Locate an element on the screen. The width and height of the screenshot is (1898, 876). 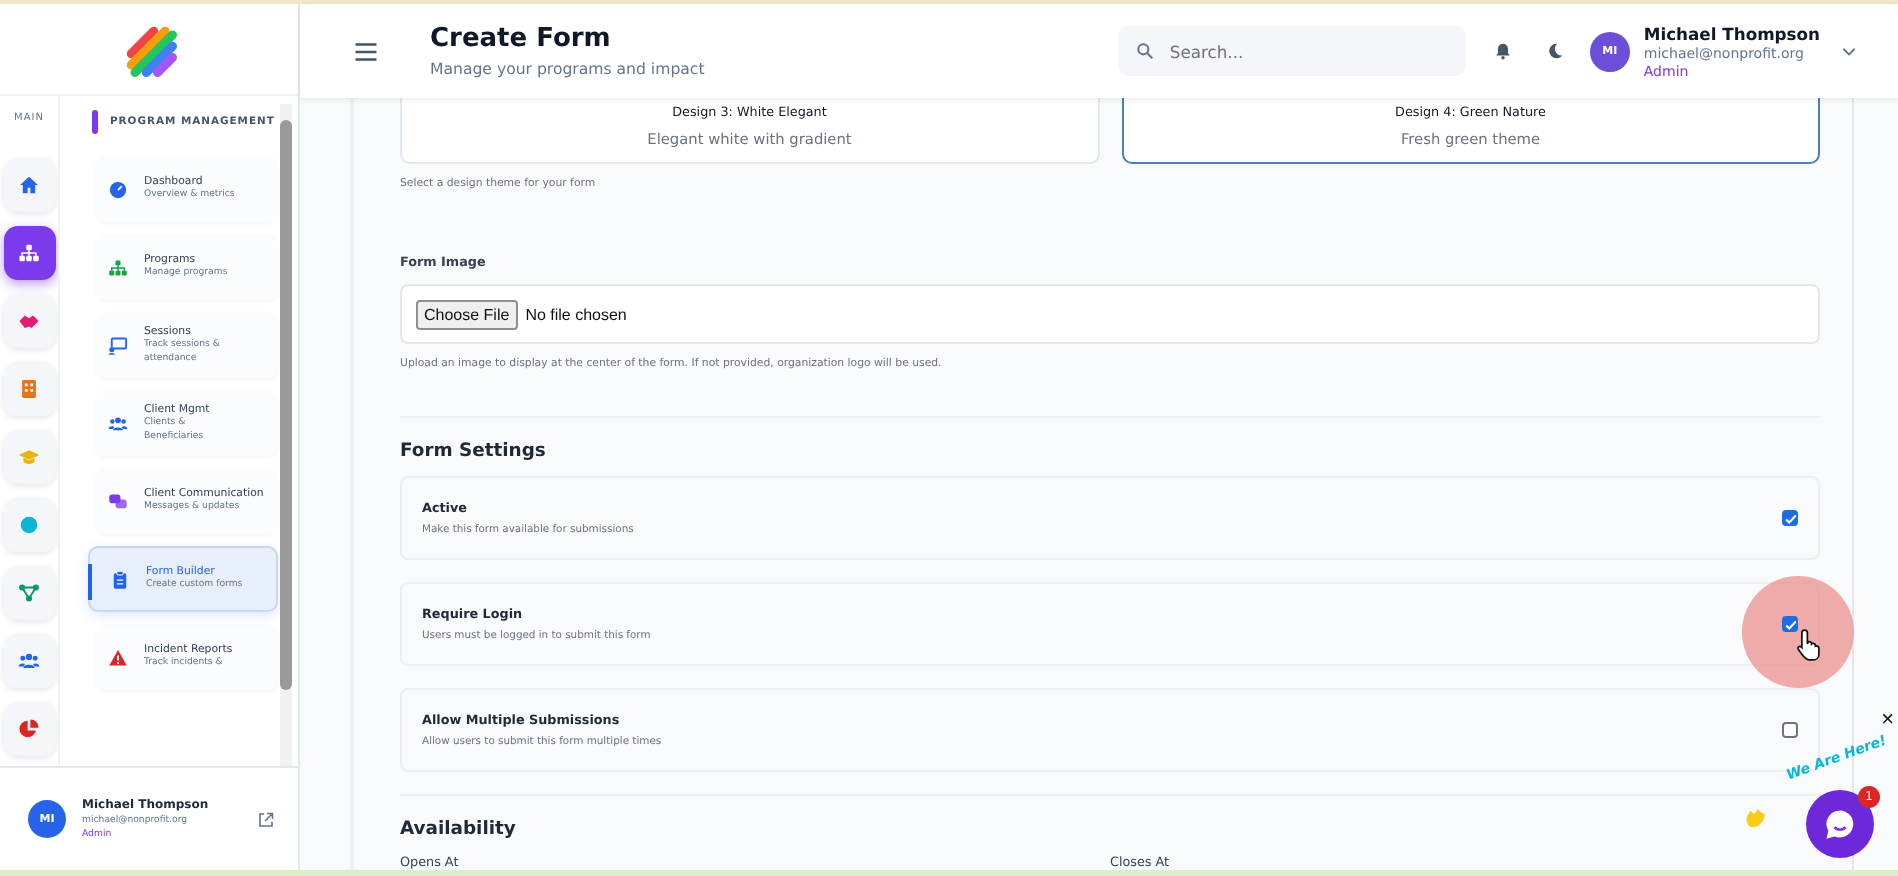
file-status: No file chosen is located at coordinates (576, 314).